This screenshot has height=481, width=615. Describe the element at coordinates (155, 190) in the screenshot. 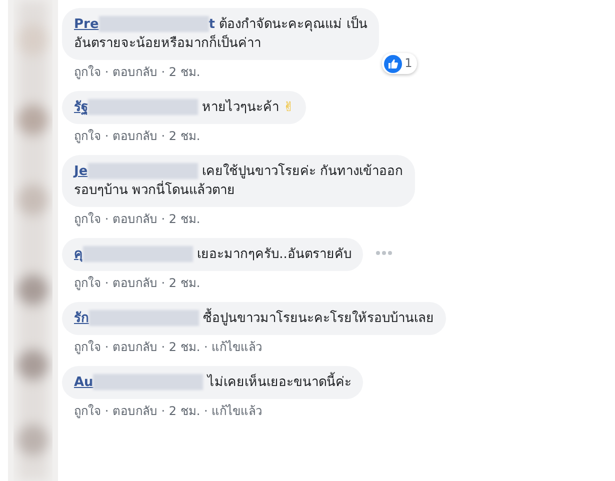

I see `comment-text: รอบๆบ้าน พวกนี่โดนแล้วตาย` at that location.